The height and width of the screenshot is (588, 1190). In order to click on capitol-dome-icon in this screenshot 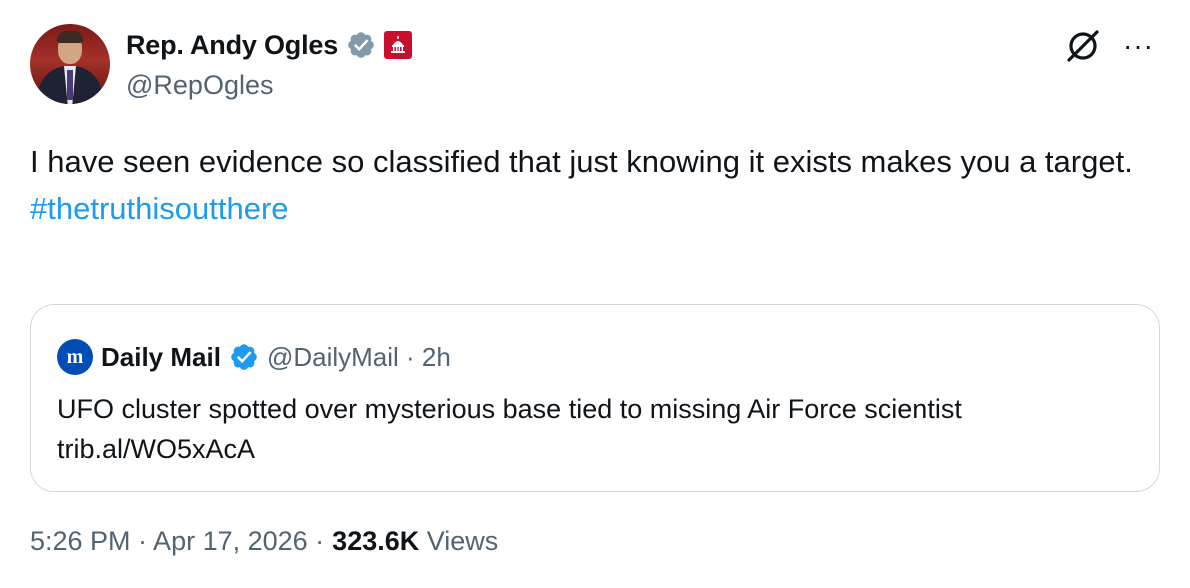, I will do `click(398, 44)`.